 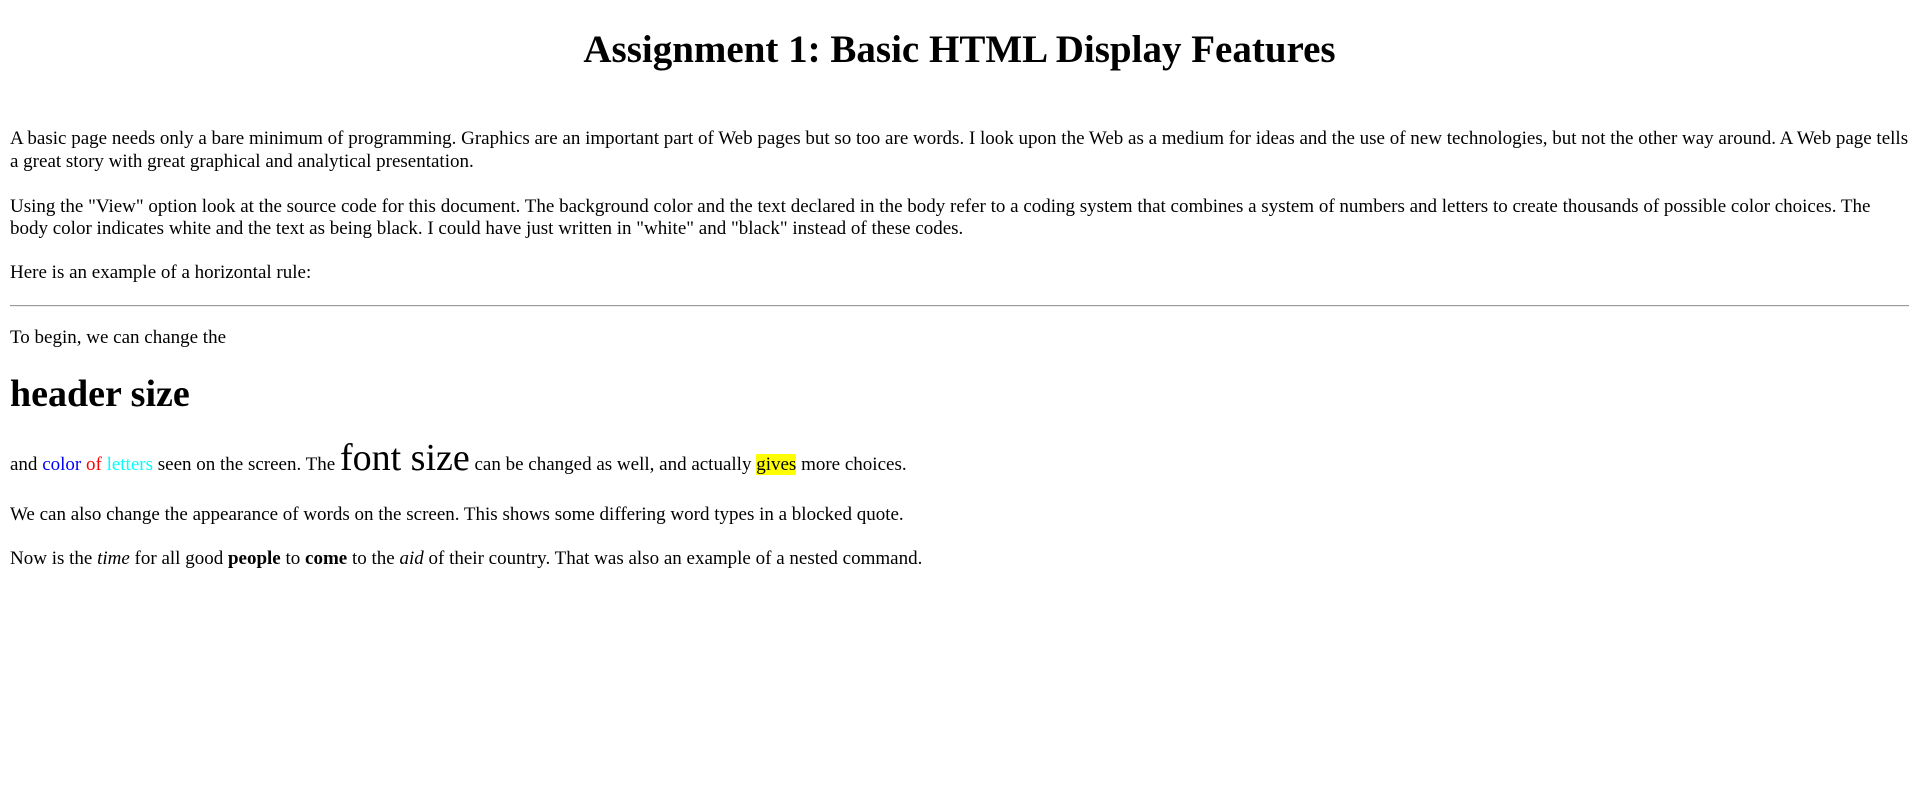 I want to click on text-now: Now is the, so click(x=54, y=558).